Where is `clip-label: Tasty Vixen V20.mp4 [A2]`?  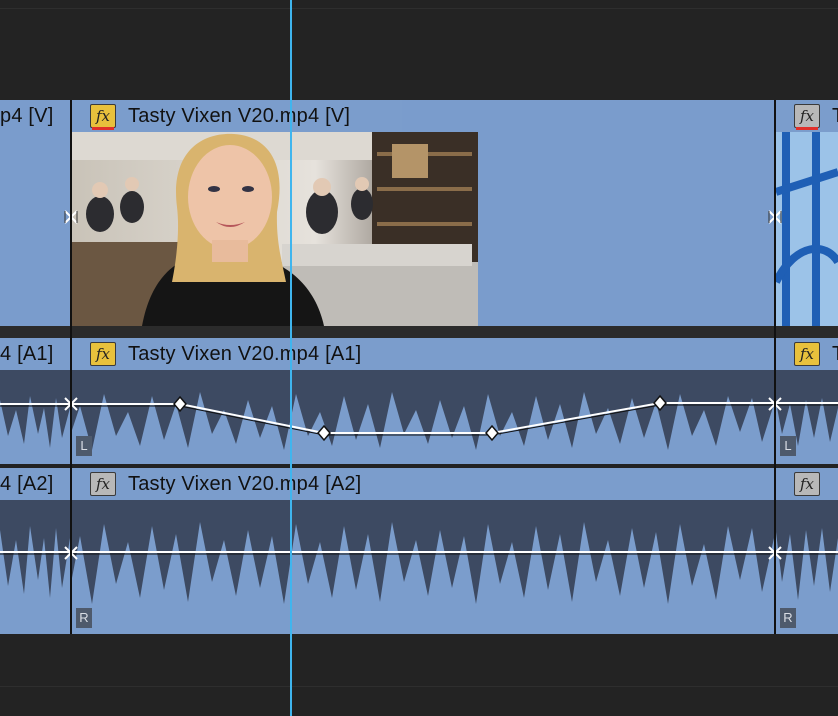
clip-label: Tasty Vixen V20.mp4 [A2] is located at coordinates (245, 484).